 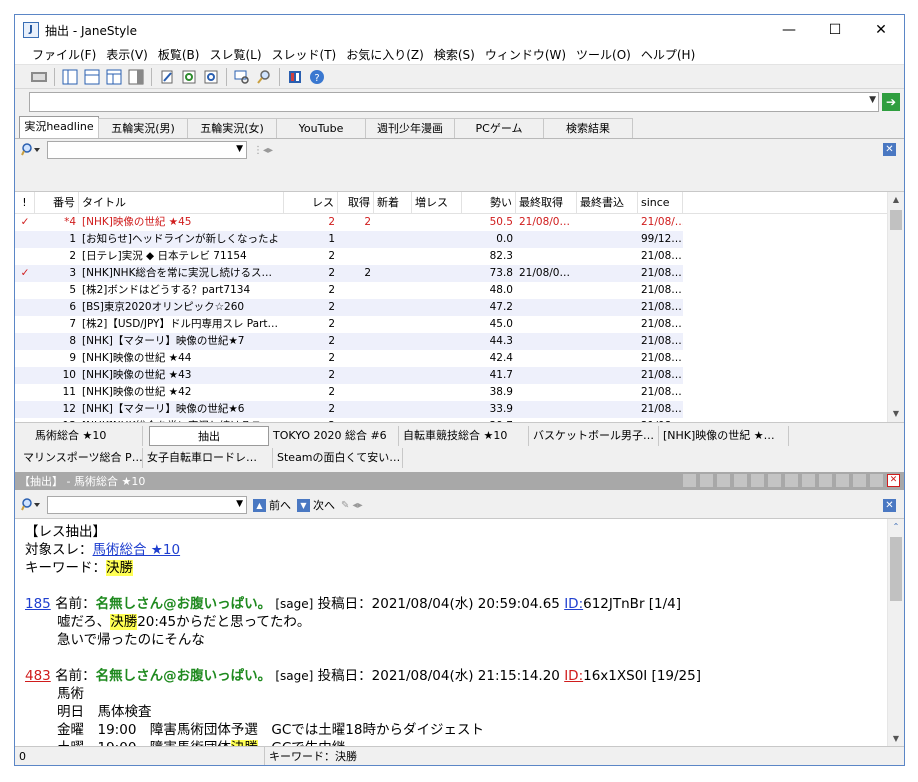 I want to click on list-search-input: ▼, so click(x=147, y=150).